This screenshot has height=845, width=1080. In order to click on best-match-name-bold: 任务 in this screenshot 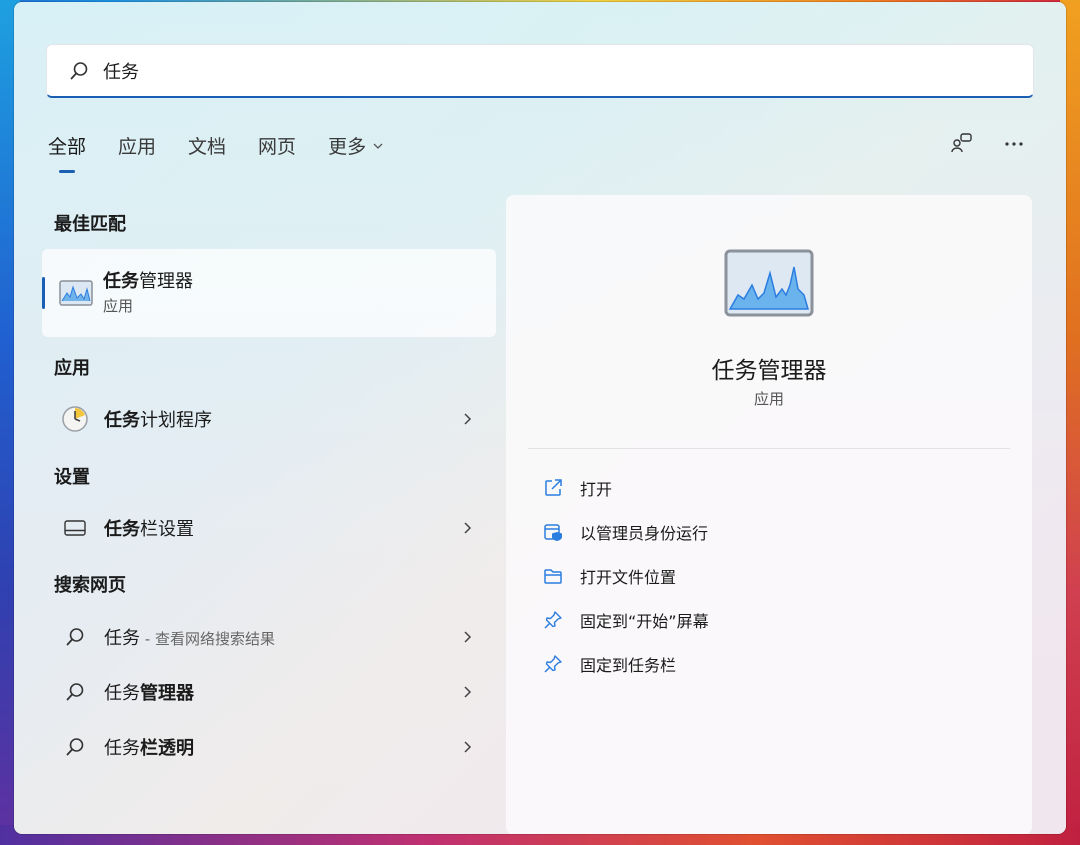, I will do `click(121, 281)`.